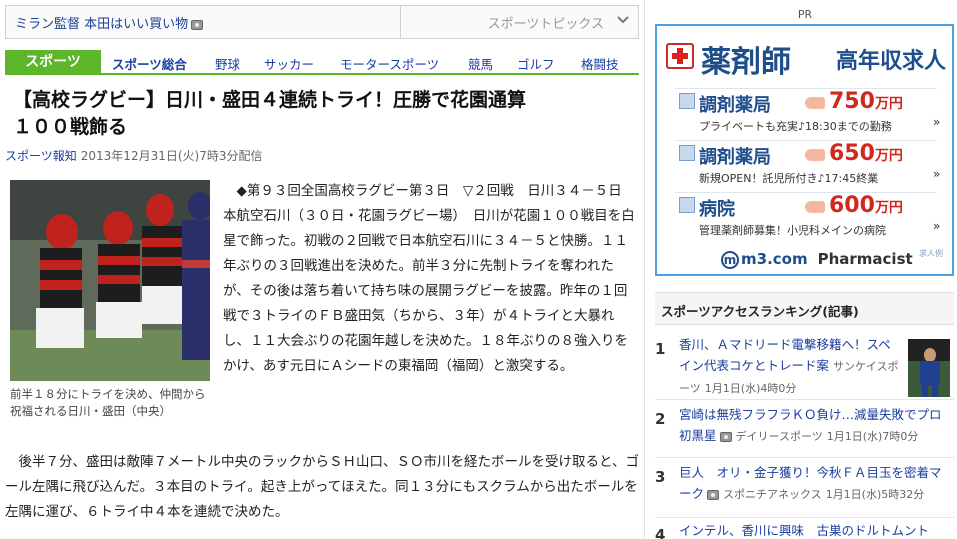  I want to click on hospital-icon, so click(687, 205).